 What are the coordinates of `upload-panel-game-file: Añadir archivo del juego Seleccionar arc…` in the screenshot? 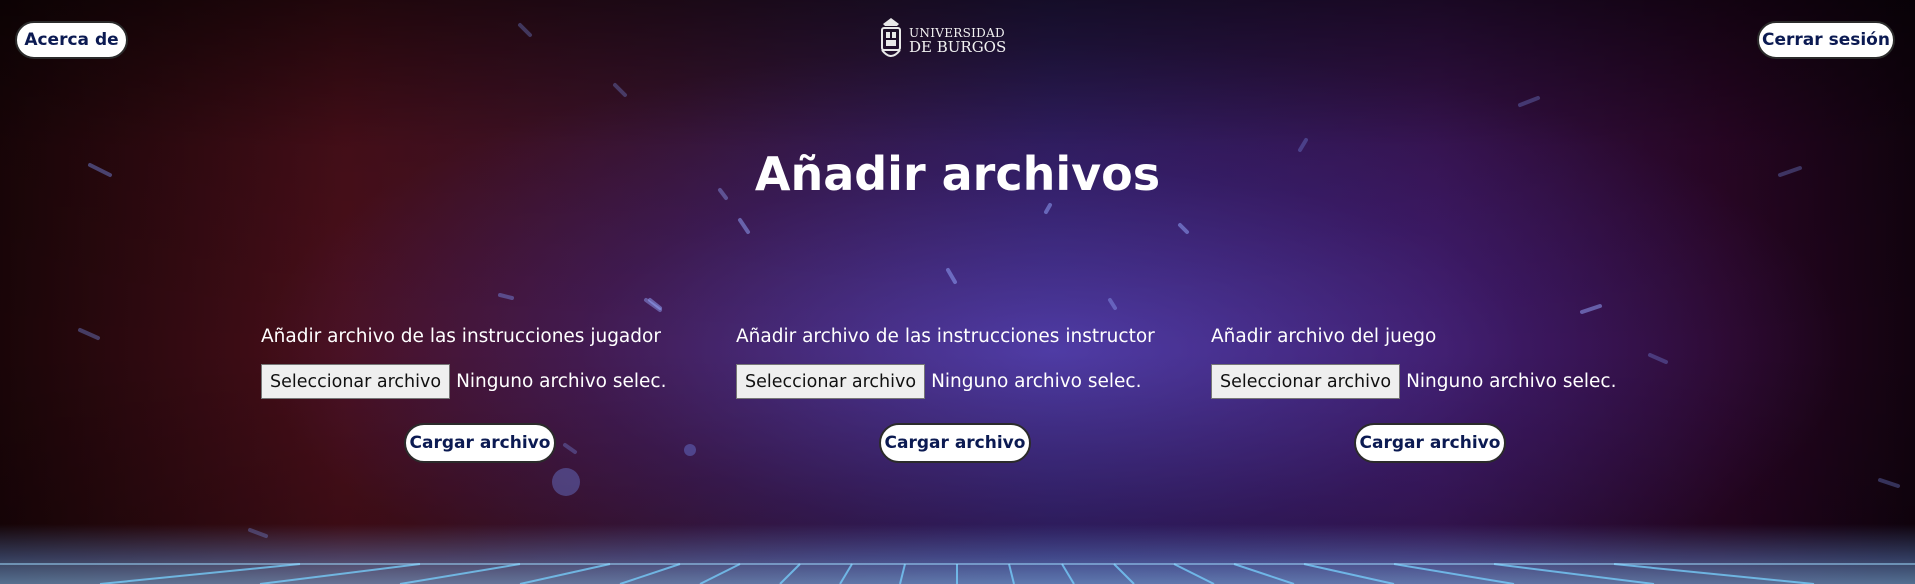 It's located at (1431, 394).